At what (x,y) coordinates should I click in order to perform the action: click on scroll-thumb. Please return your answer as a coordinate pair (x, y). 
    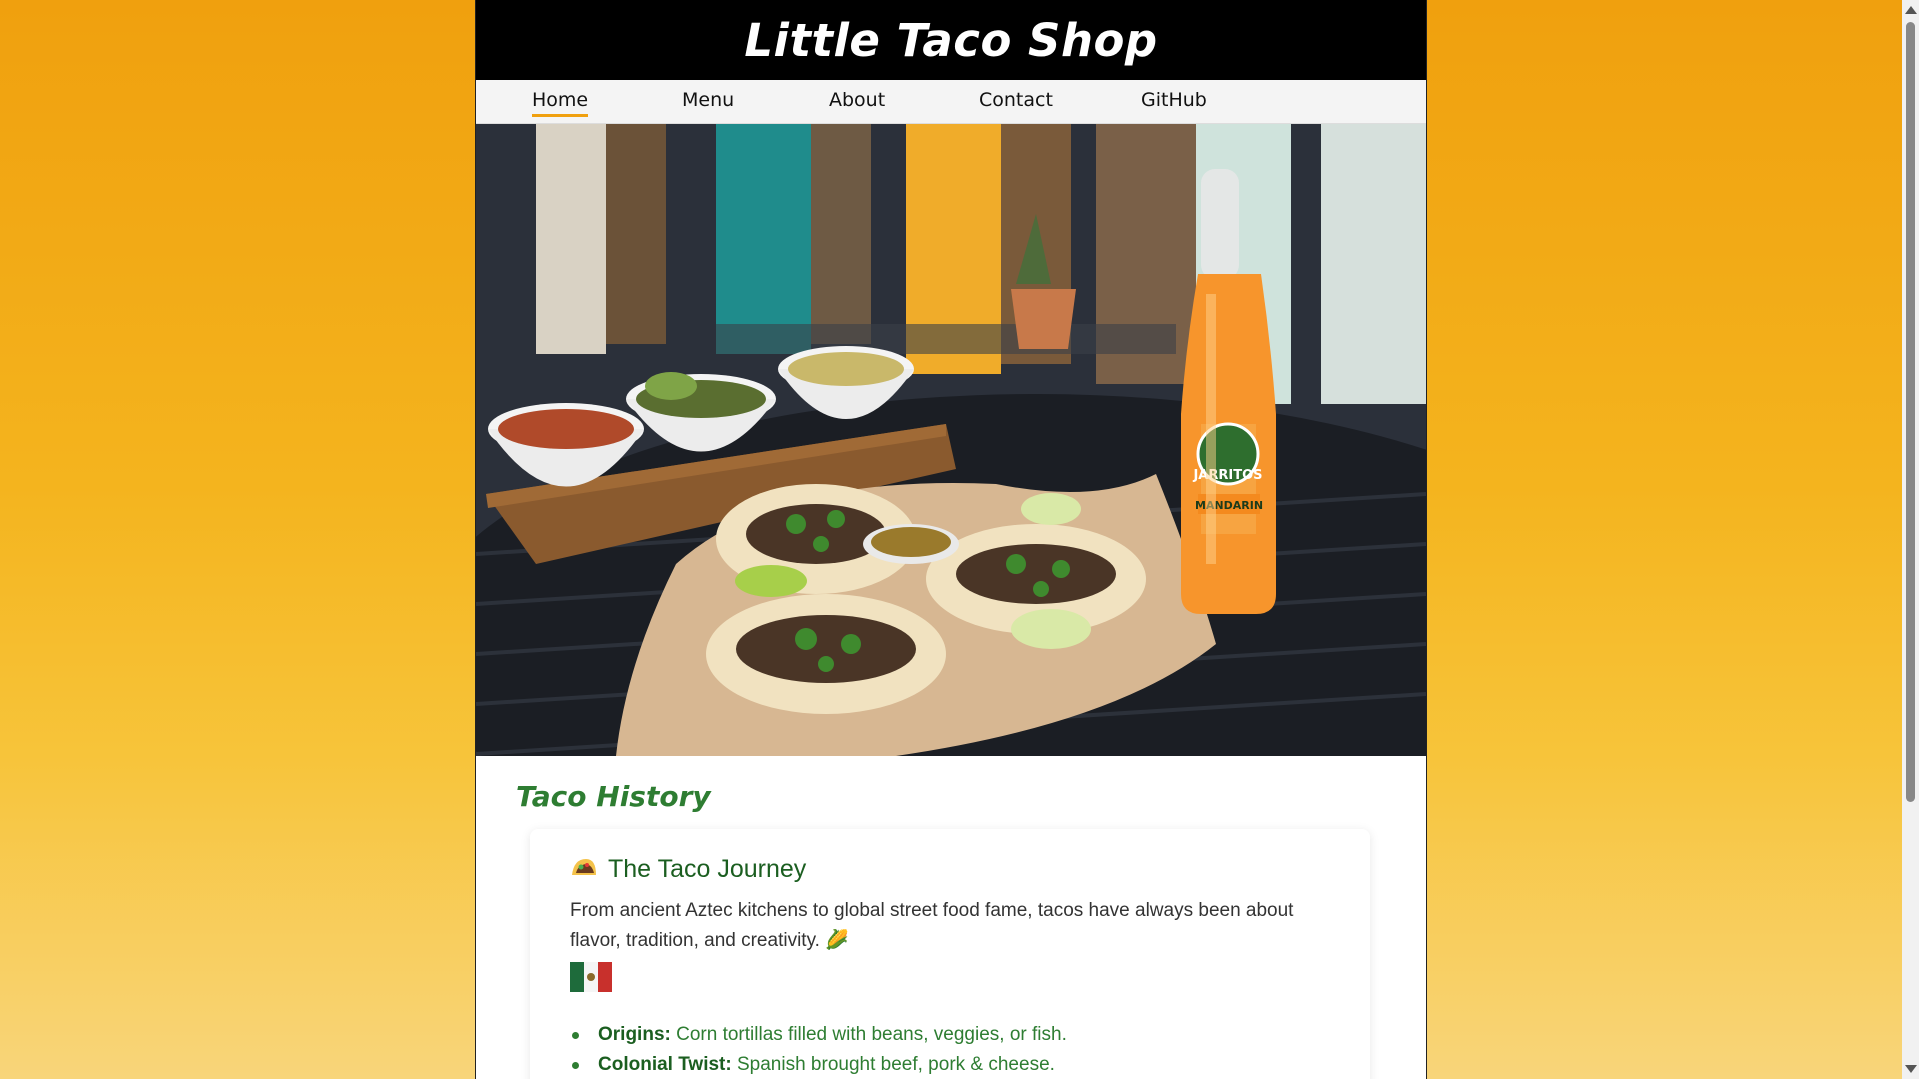
    Looking at the image, I should click on (1910, 412).